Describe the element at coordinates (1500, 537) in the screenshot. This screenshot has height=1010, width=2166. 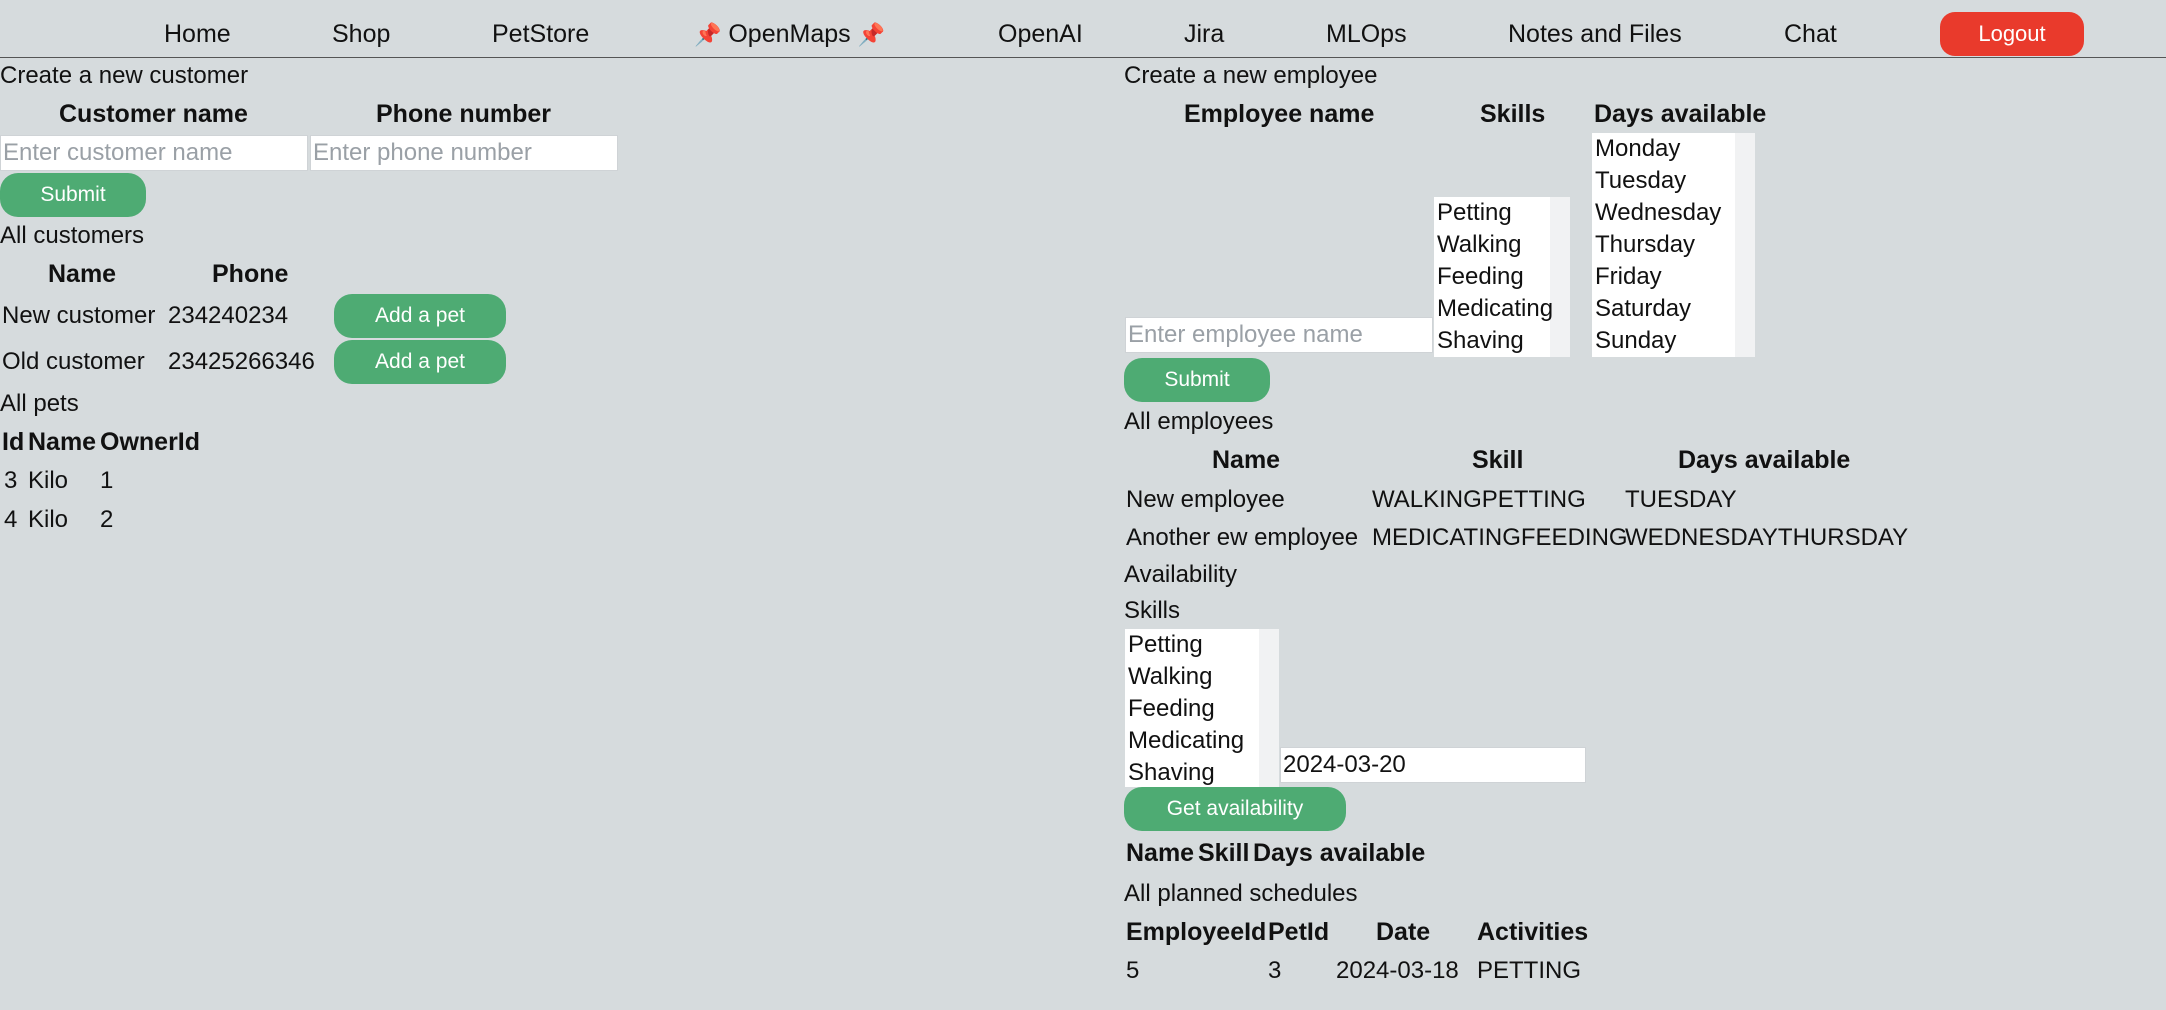
I see `employee-skill-cell: MEDICATINGFEEDING` at that location.